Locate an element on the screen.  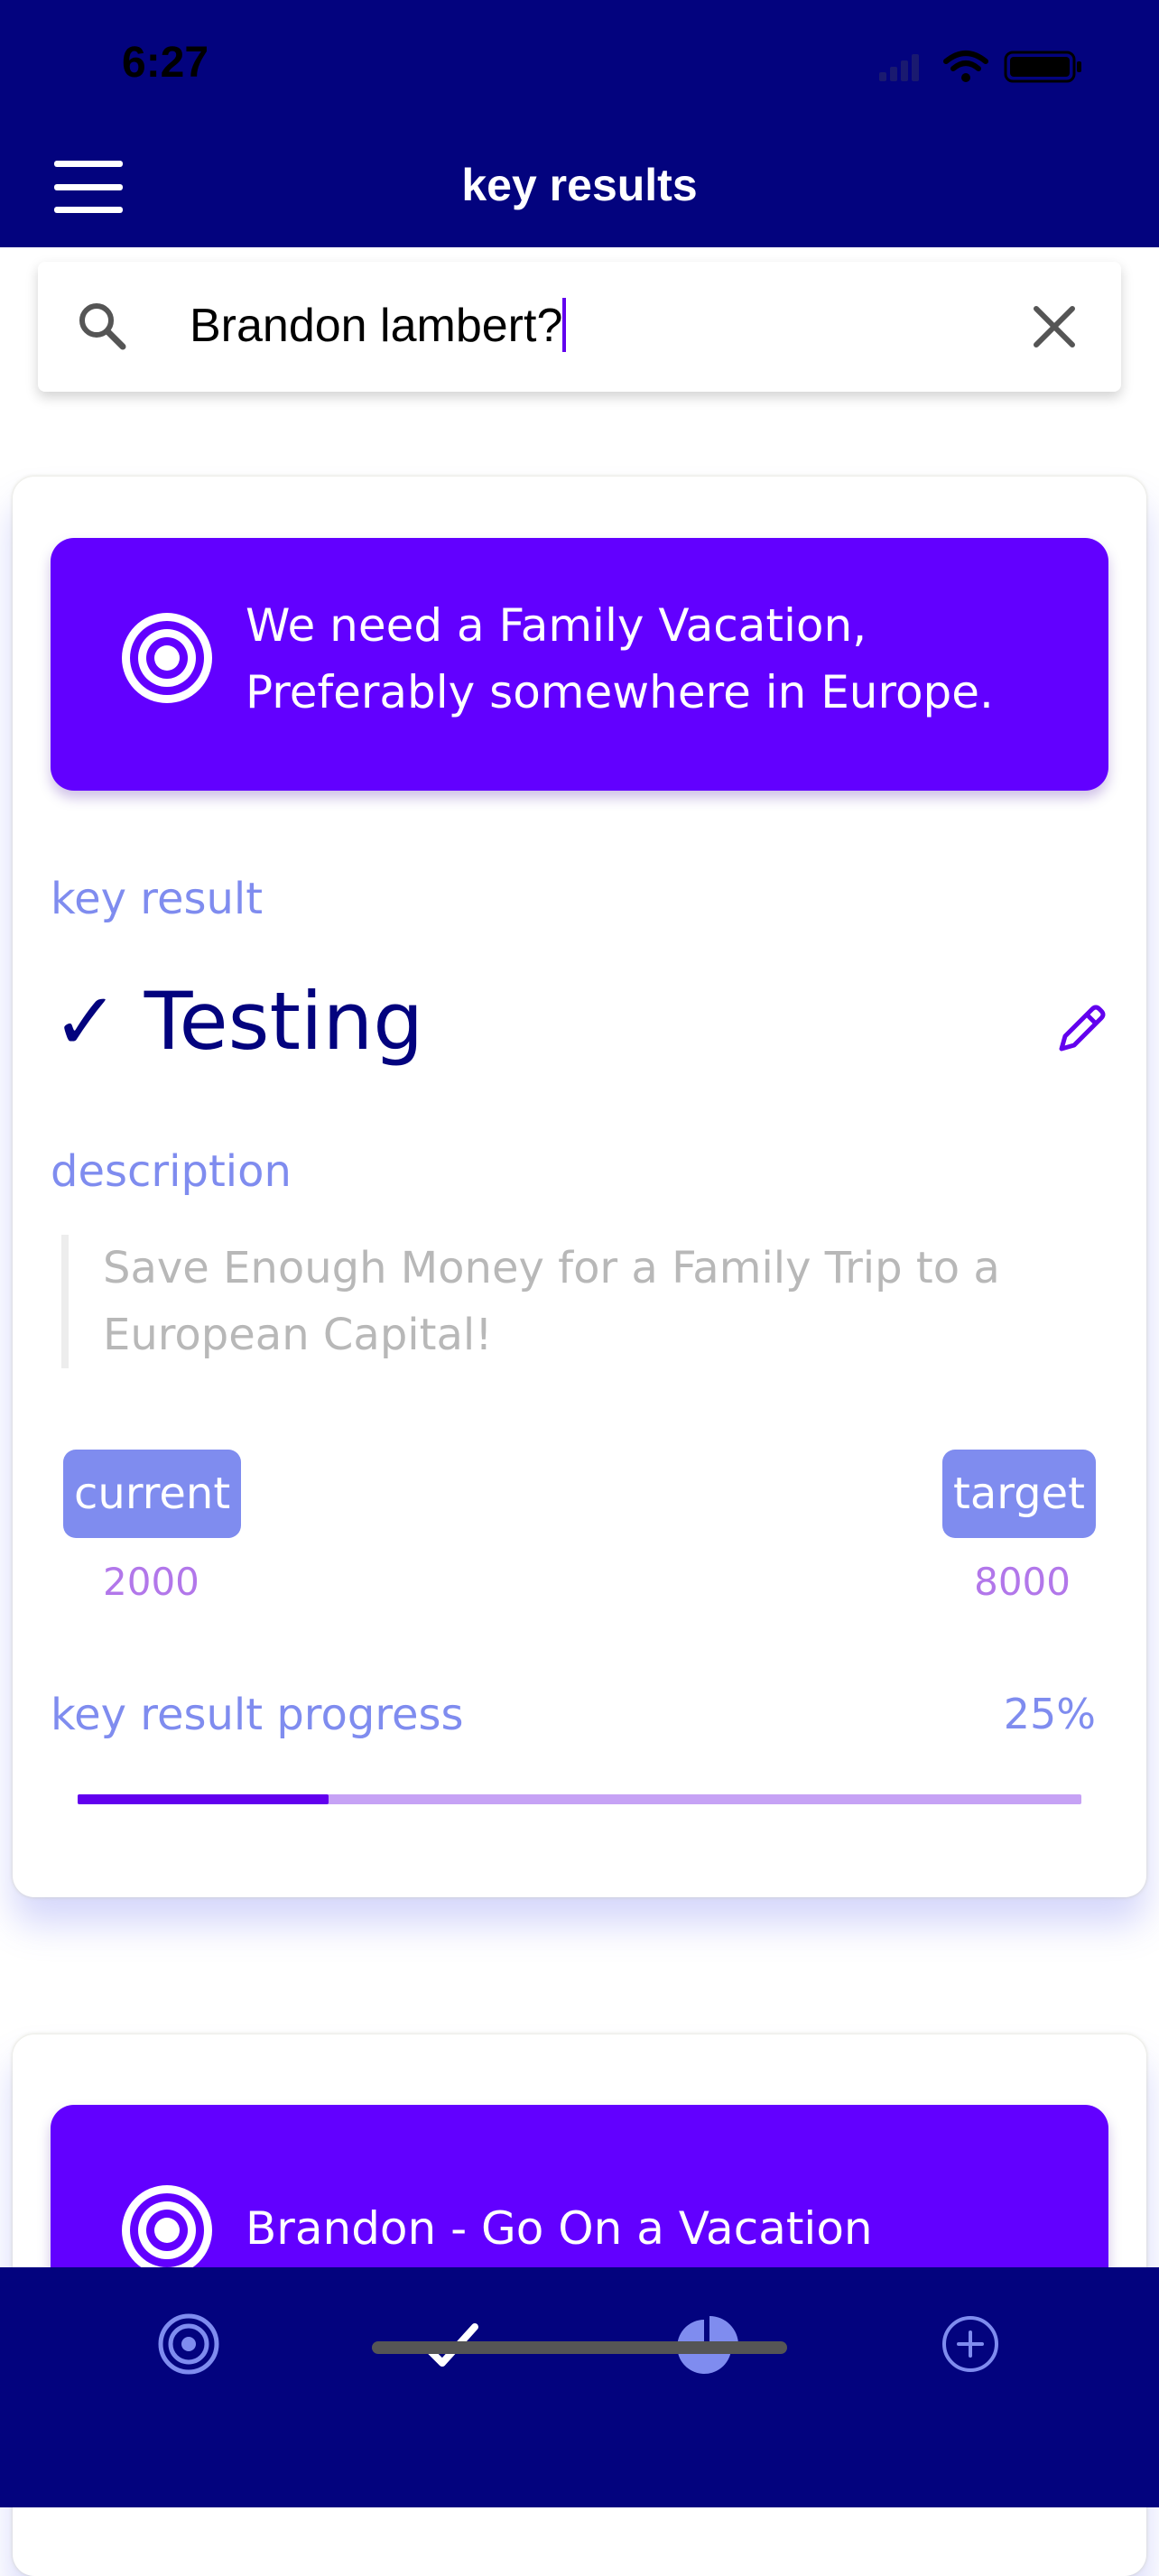
page-title: key results is located at coordinates (579, 185).